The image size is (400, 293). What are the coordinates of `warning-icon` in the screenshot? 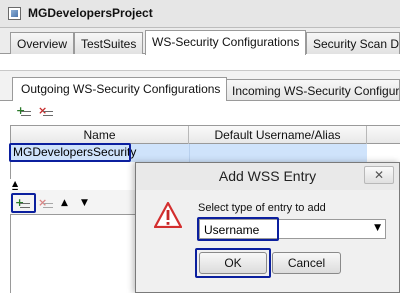 It's located at (168, 215).